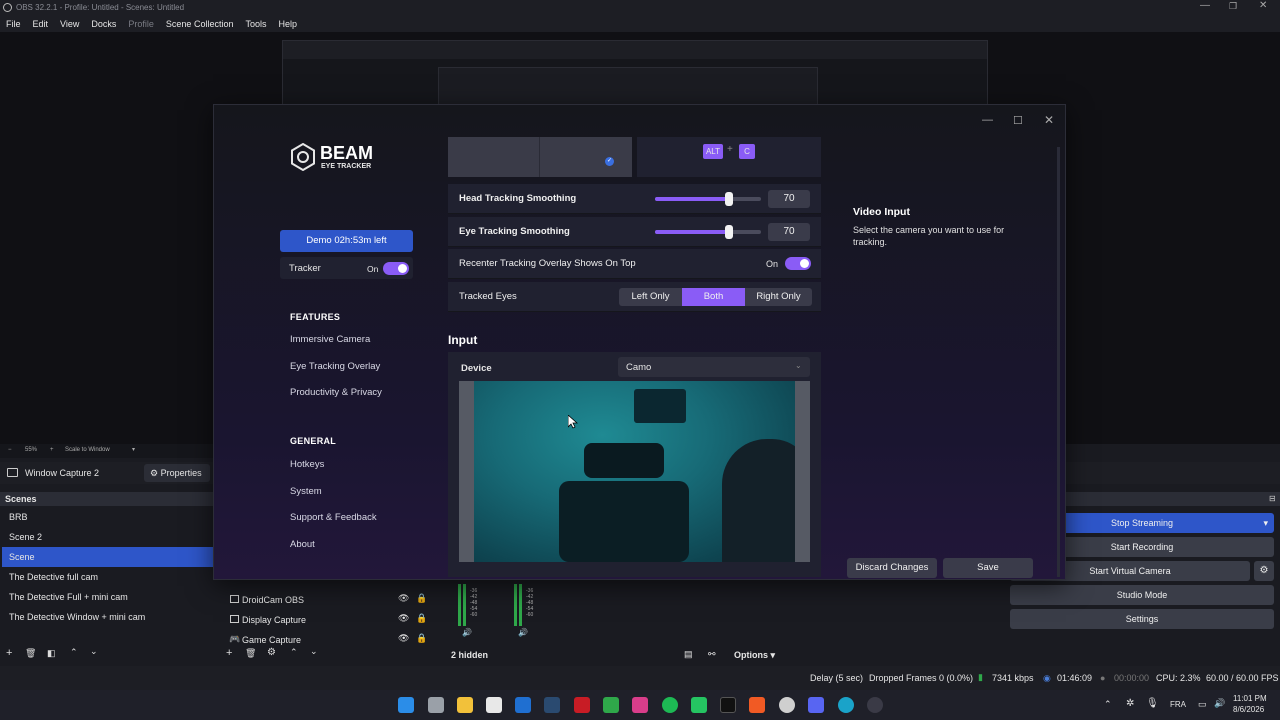 The image size is (1280, 720). I want to click on spotify-icon, so click(670, 705).